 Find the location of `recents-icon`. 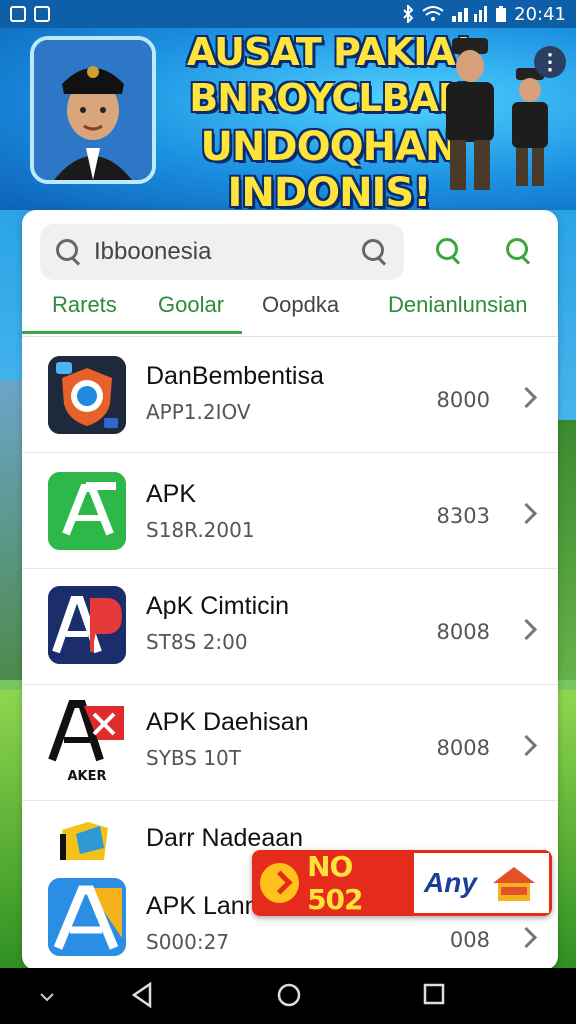

recents-icon is located at coordinates (434, 994).